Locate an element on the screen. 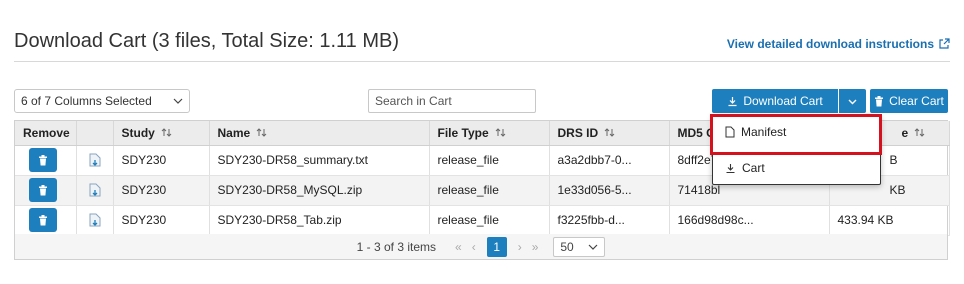 This screenshot has width=964, height=284. next-page-button: › is located at coordinates (520, 247).